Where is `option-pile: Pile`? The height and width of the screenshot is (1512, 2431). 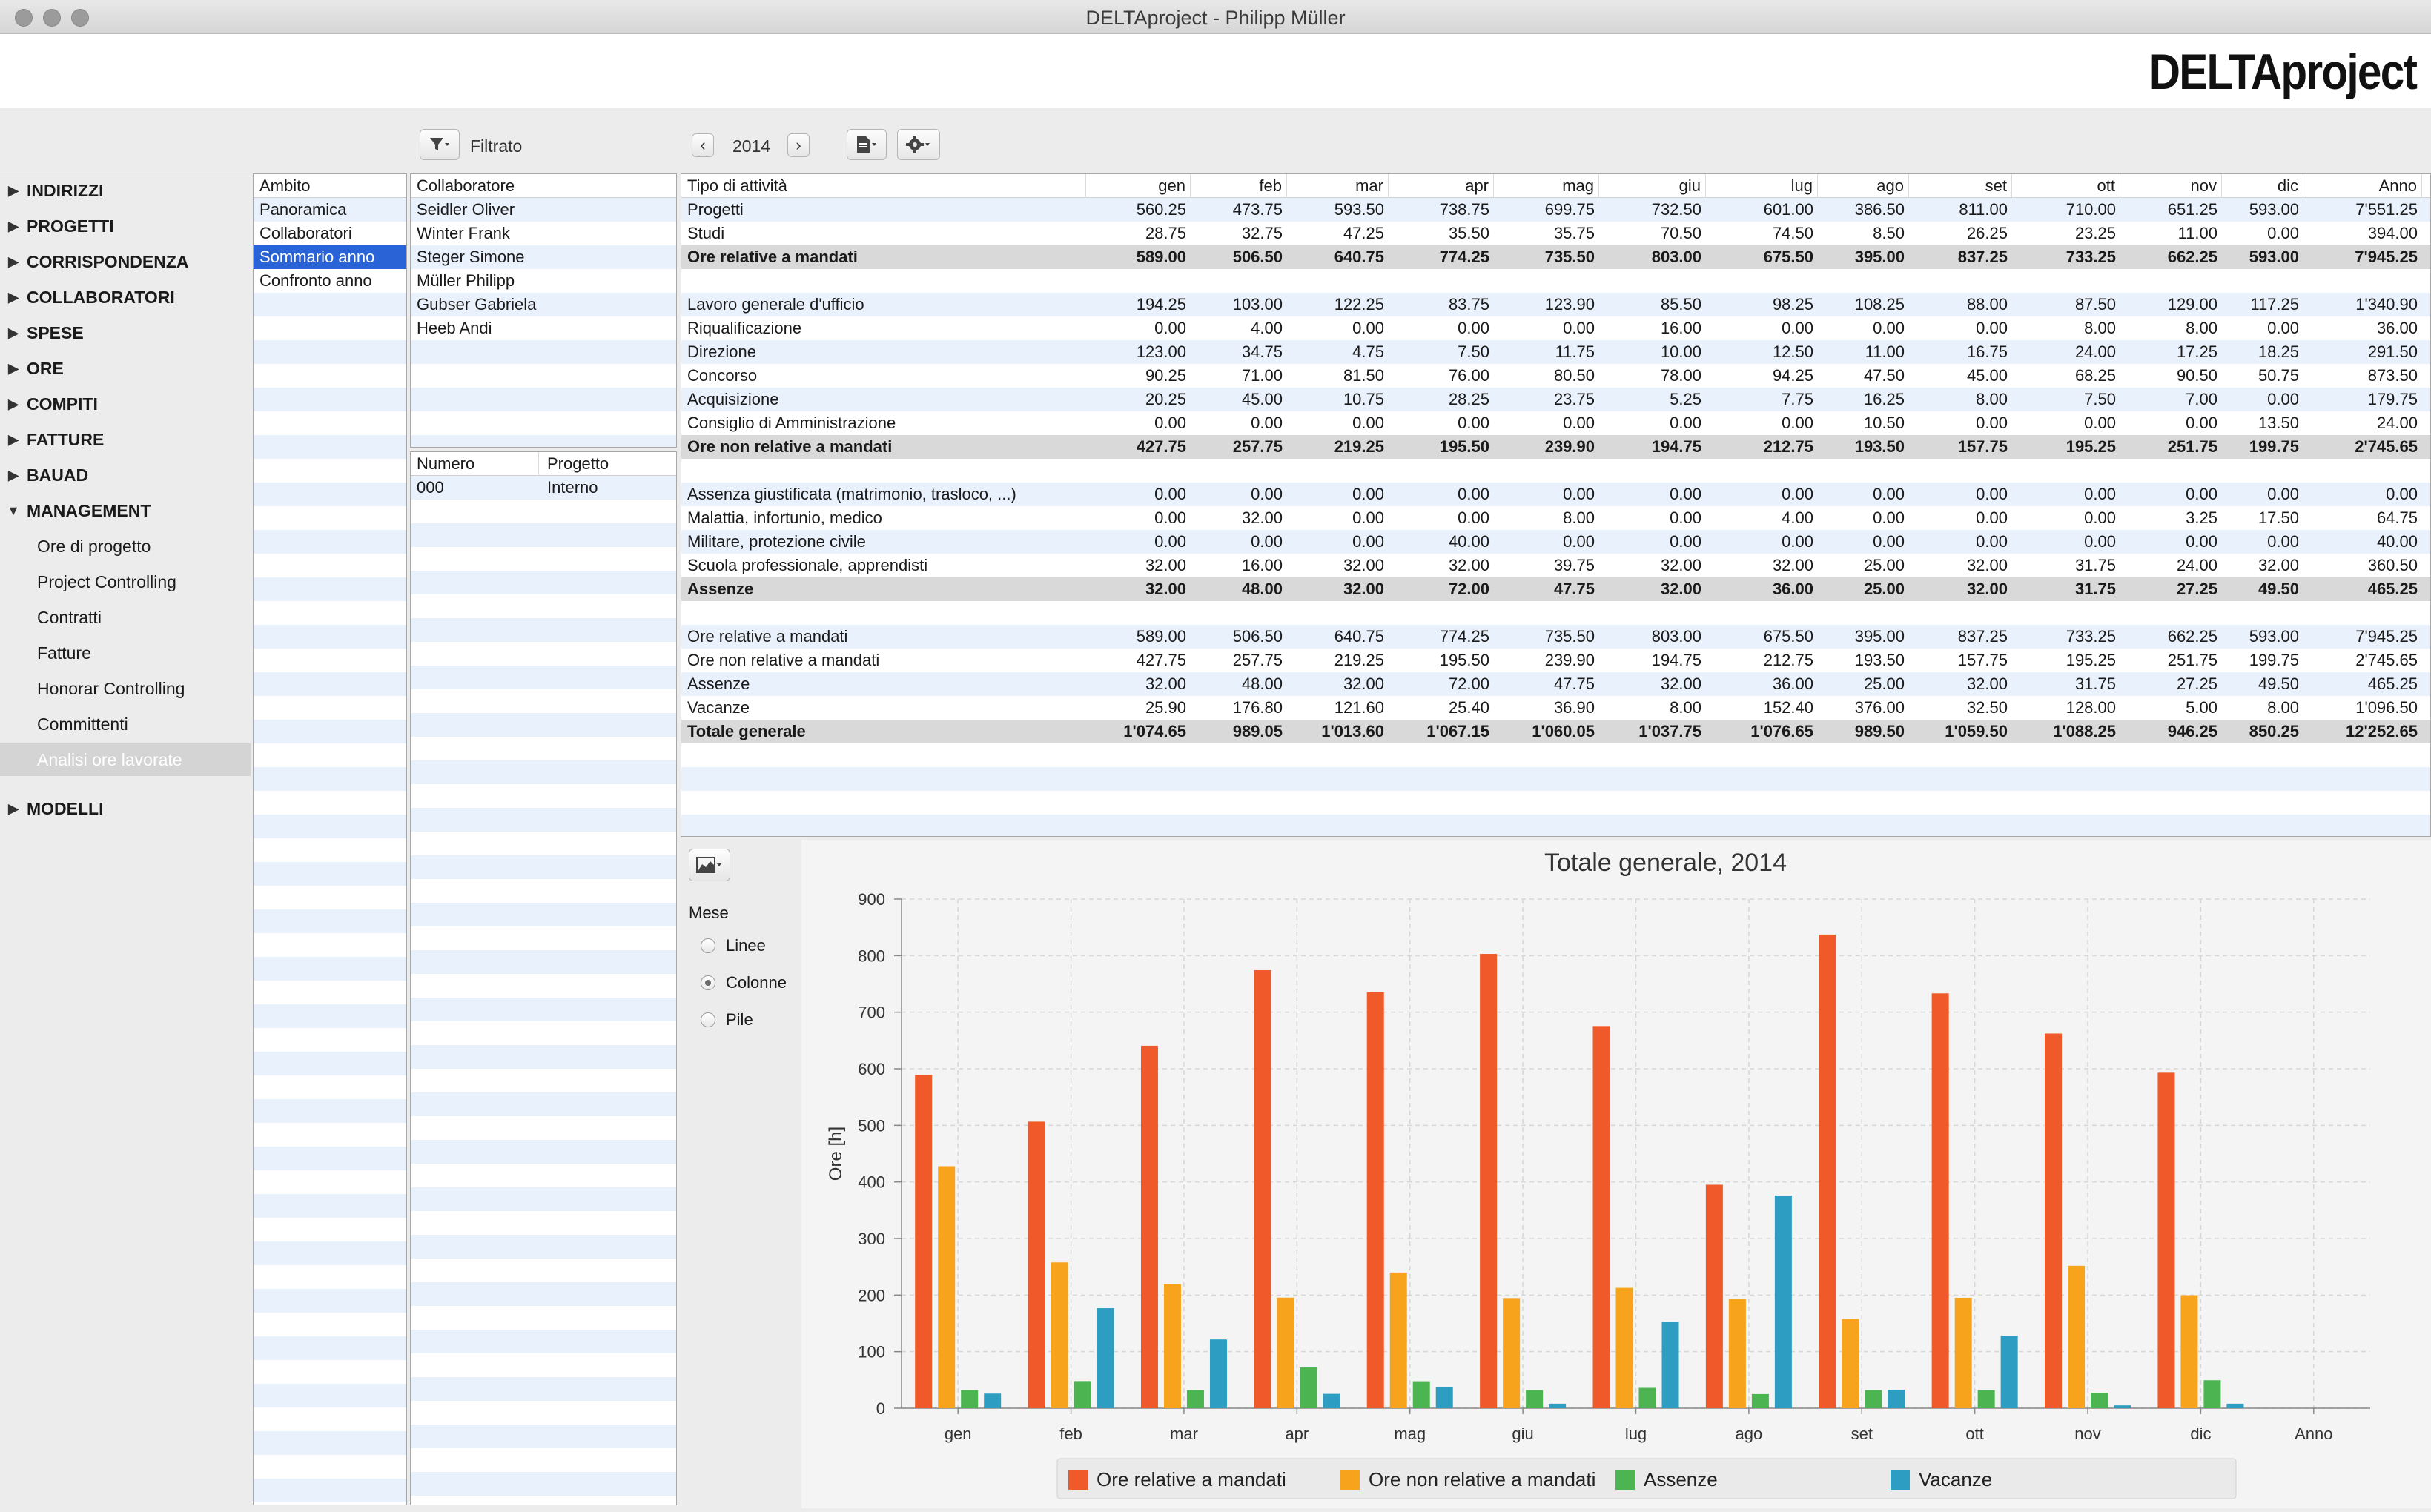 option-pile: Pile is located at coordinates (727, 1020).